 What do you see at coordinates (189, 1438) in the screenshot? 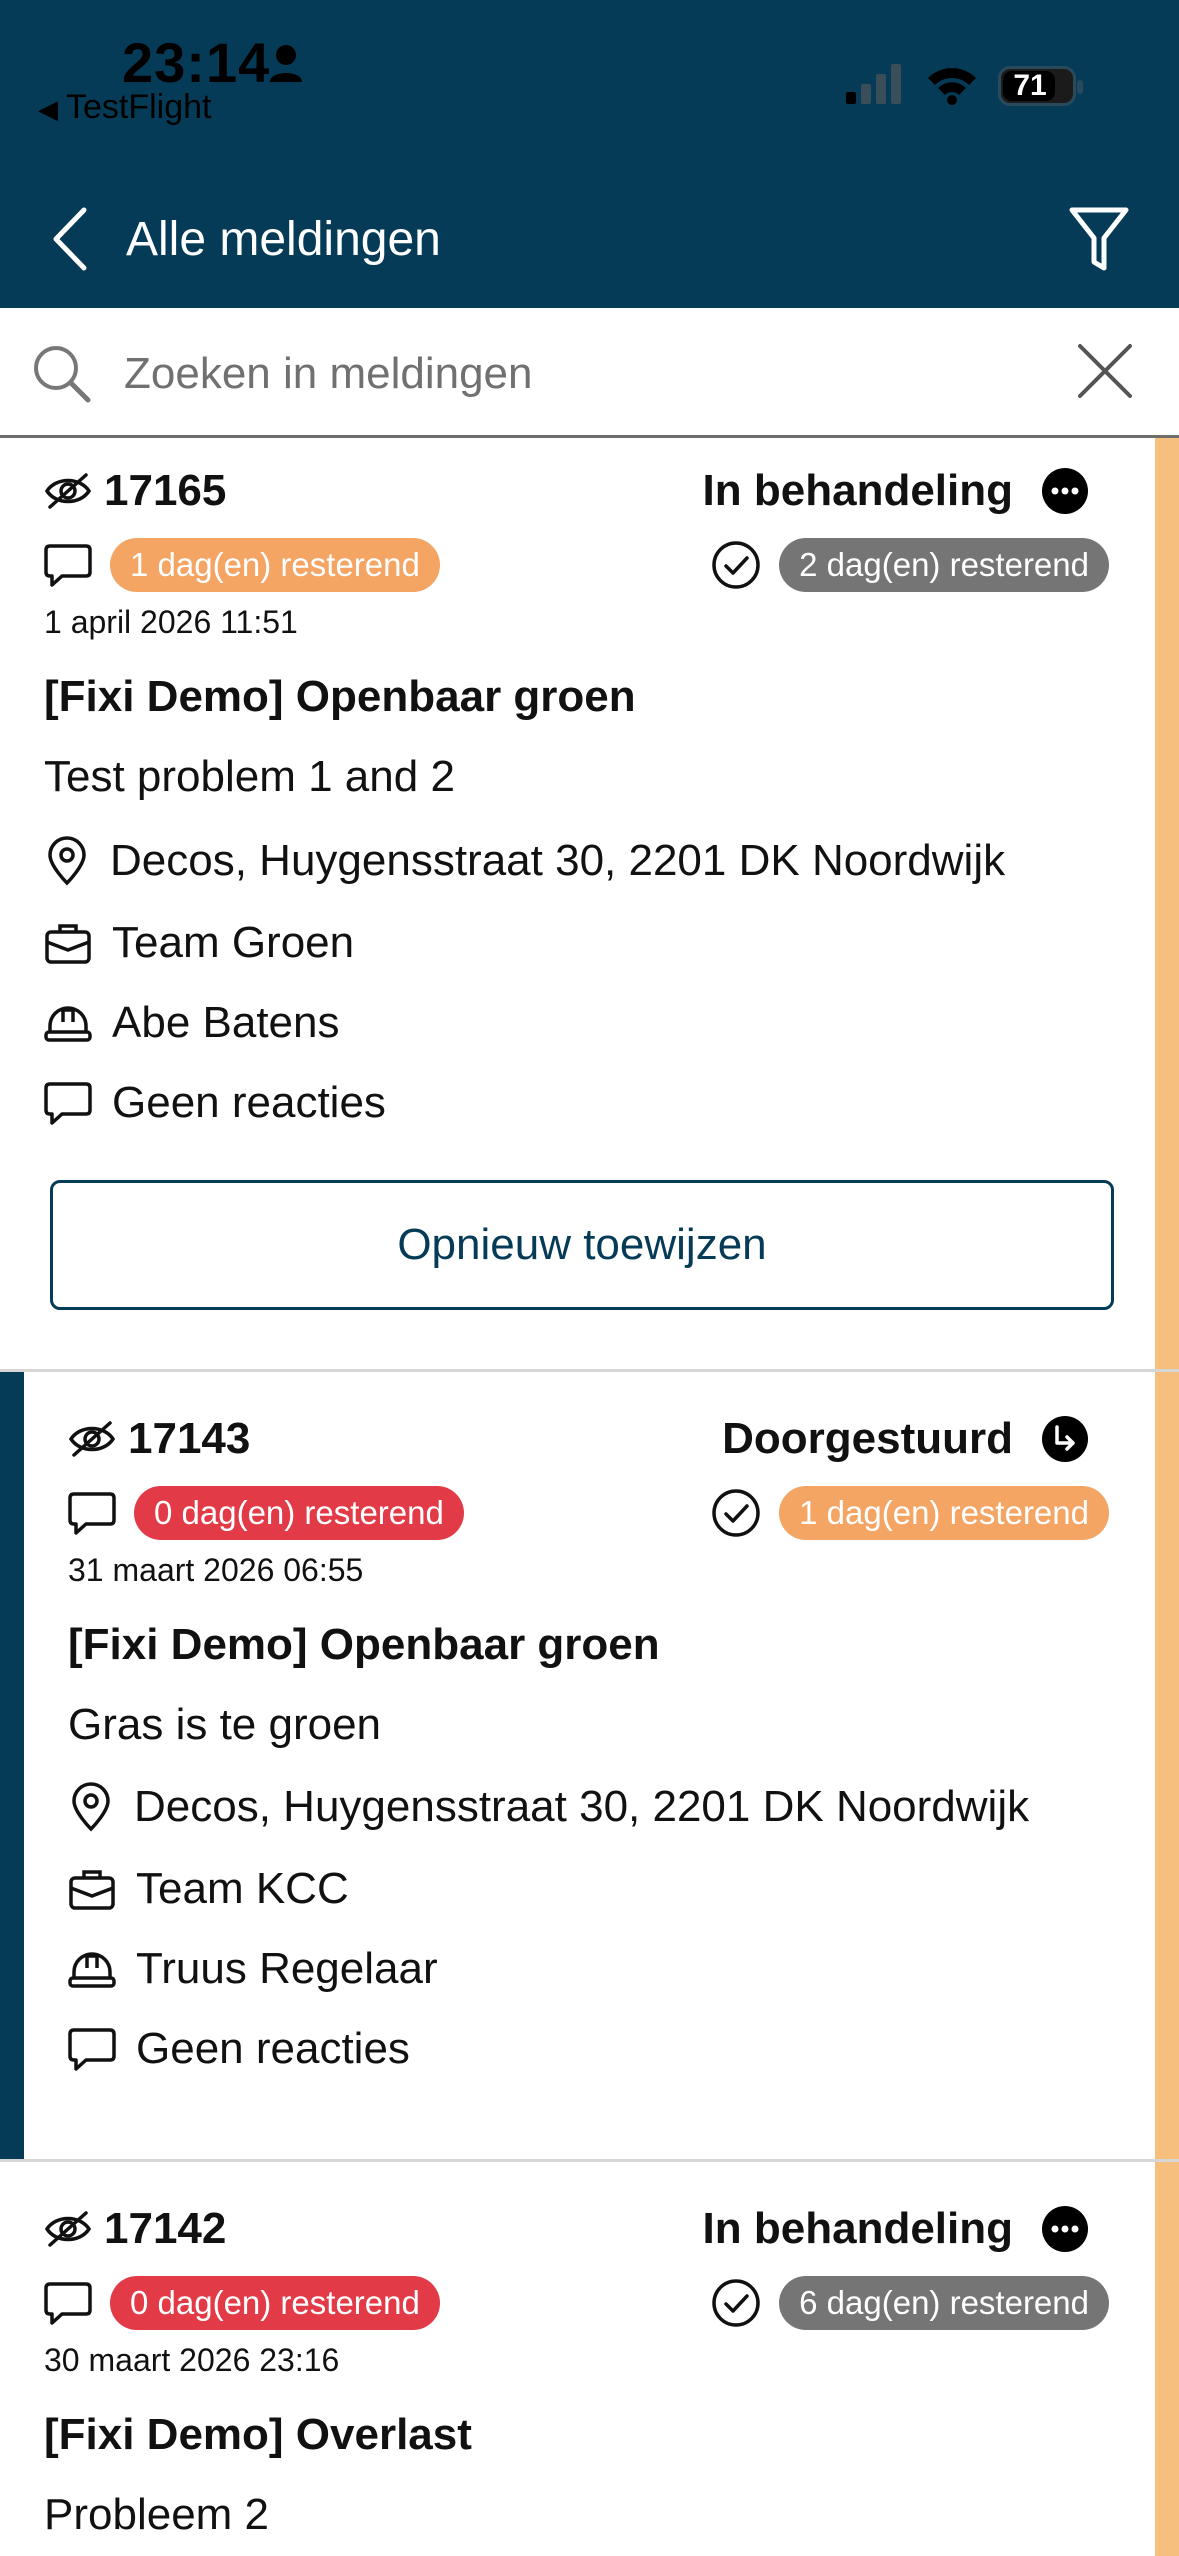
I see `report-id: 17143` at bounding box center [189, 1438].